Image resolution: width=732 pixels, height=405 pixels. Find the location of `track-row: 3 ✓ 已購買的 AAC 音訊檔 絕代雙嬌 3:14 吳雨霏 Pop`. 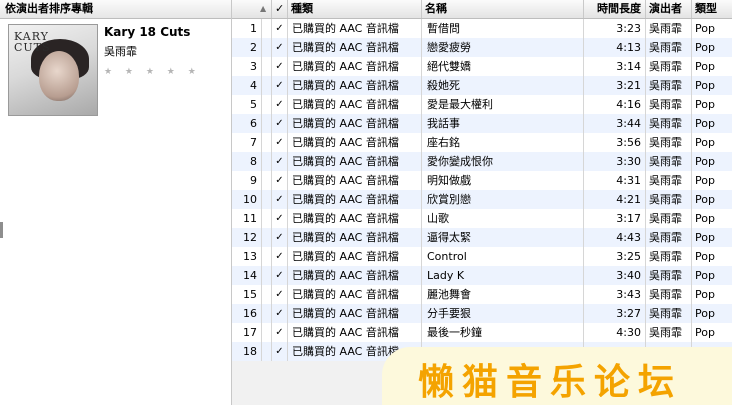

track-row: 3 ✓ 已購買的 AAC 音訊檔 絕代雙嬌 3:14 吳雨霏 Pop is located at coordinates (482, 66).